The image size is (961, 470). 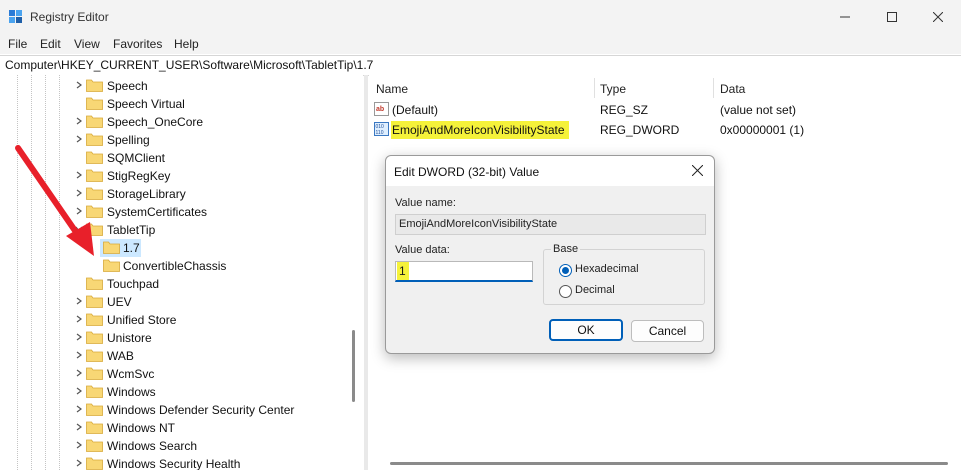 I want to click on tree-item-label: Windows Defender Security Center, so click(x=201, y=410).